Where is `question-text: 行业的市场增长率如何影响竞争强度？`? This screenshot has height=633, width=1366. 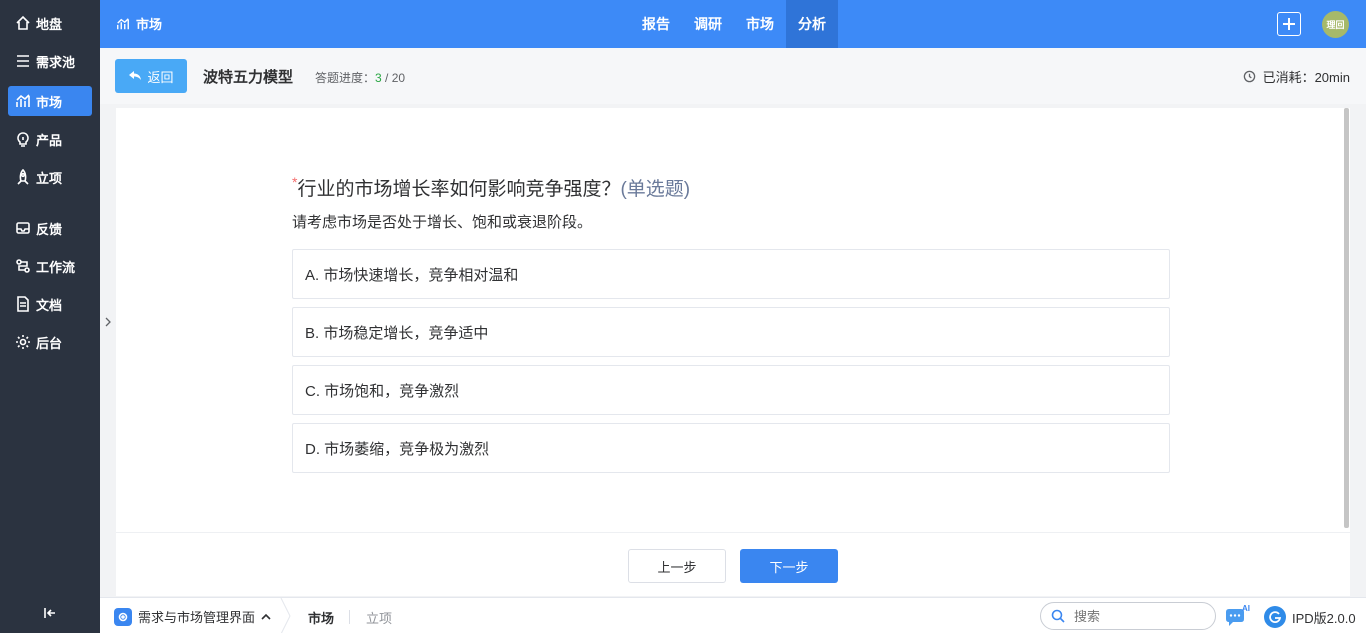 question-text: 行业的市场增长率如何影响竞争强度？ is located at coordinates (459, 189).